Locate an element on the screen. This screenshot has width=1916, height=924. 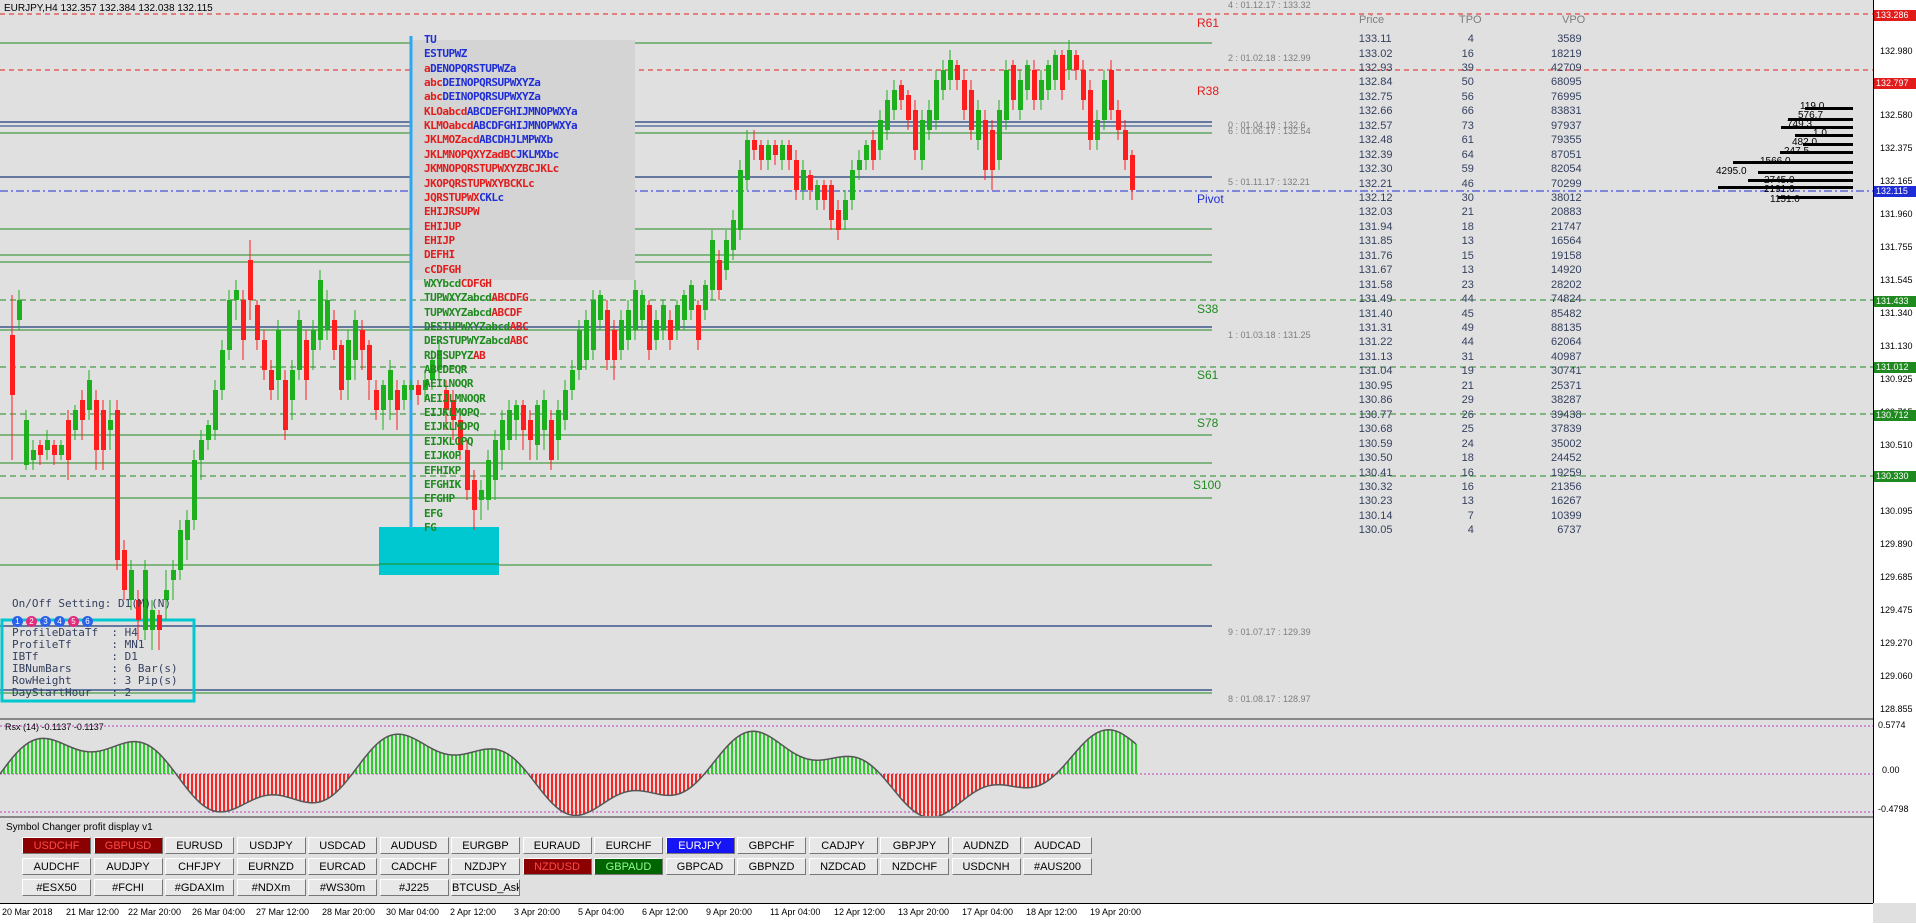
rsi-axis-mid: 0.00 is located at coordinates (1891, 770).